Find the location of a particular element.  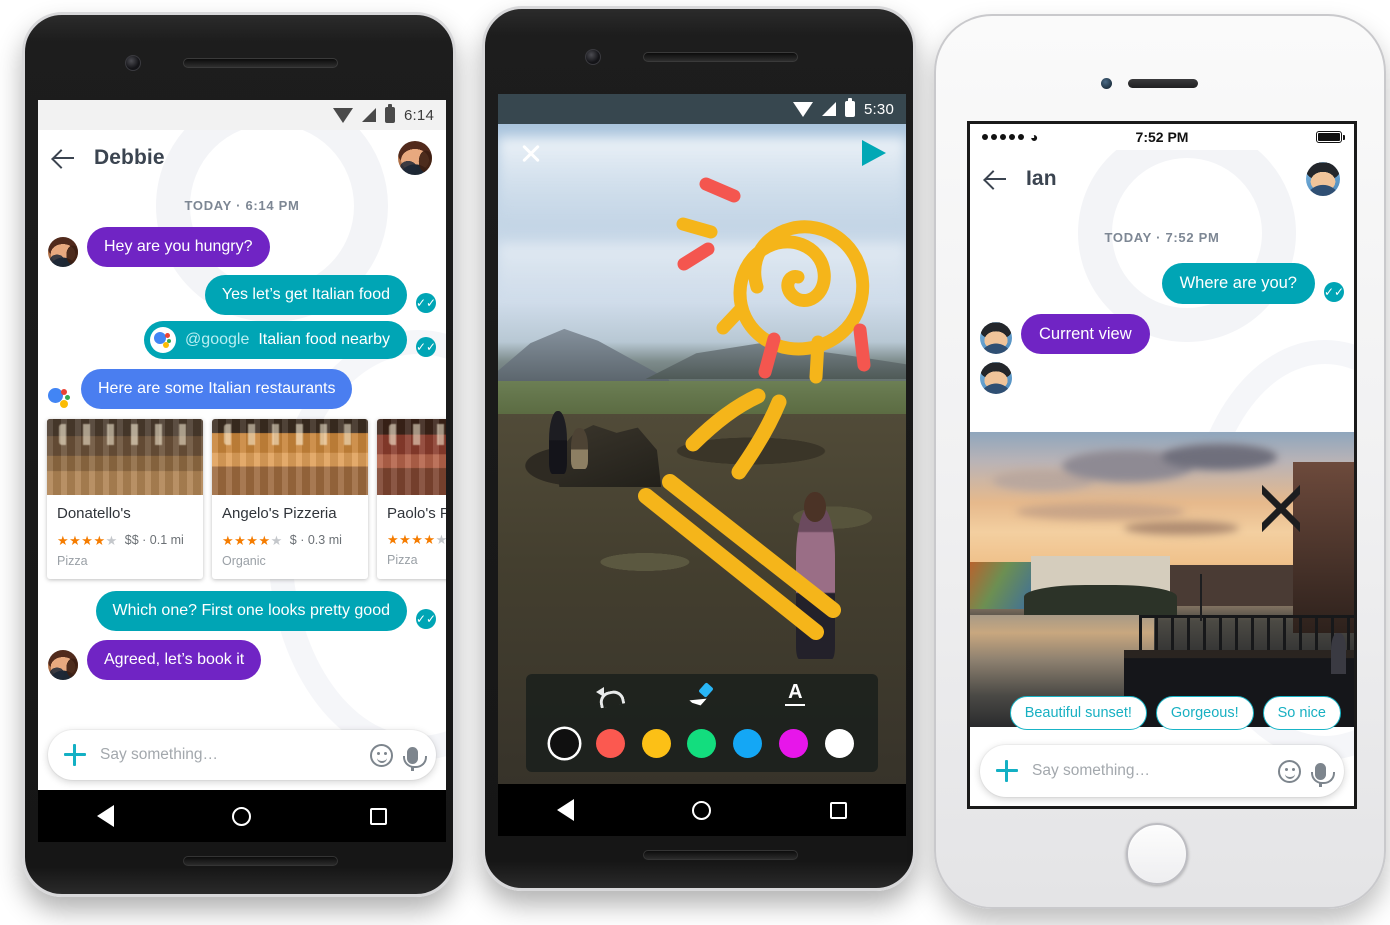

drawing-toolbar: A is located at coordinates (702, 723).